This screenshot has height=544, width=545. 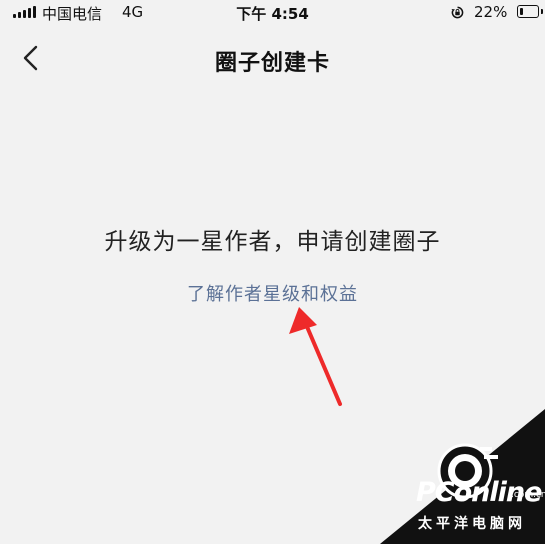 What do you see at coordinates (491, 12) in the screenshot?
I see `battery-percent: 22%` at bounding box center [491, 12].